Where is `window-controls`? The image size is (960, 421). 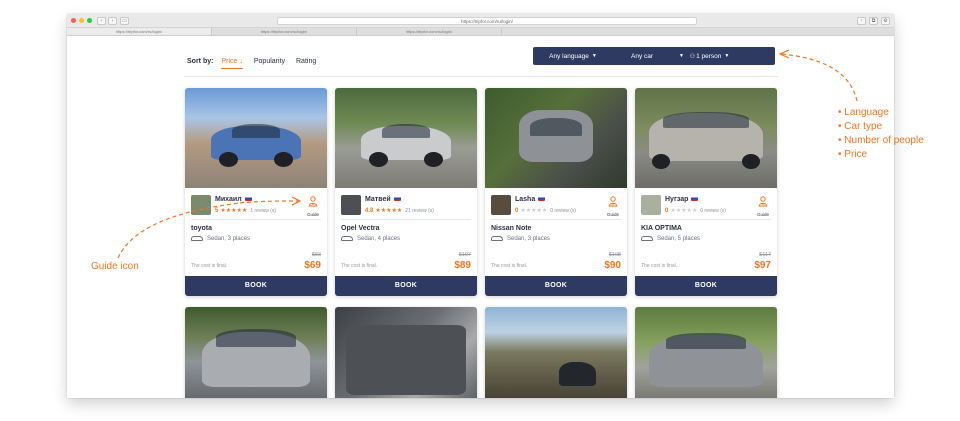
window-controls is located at coordinates (81, 20).